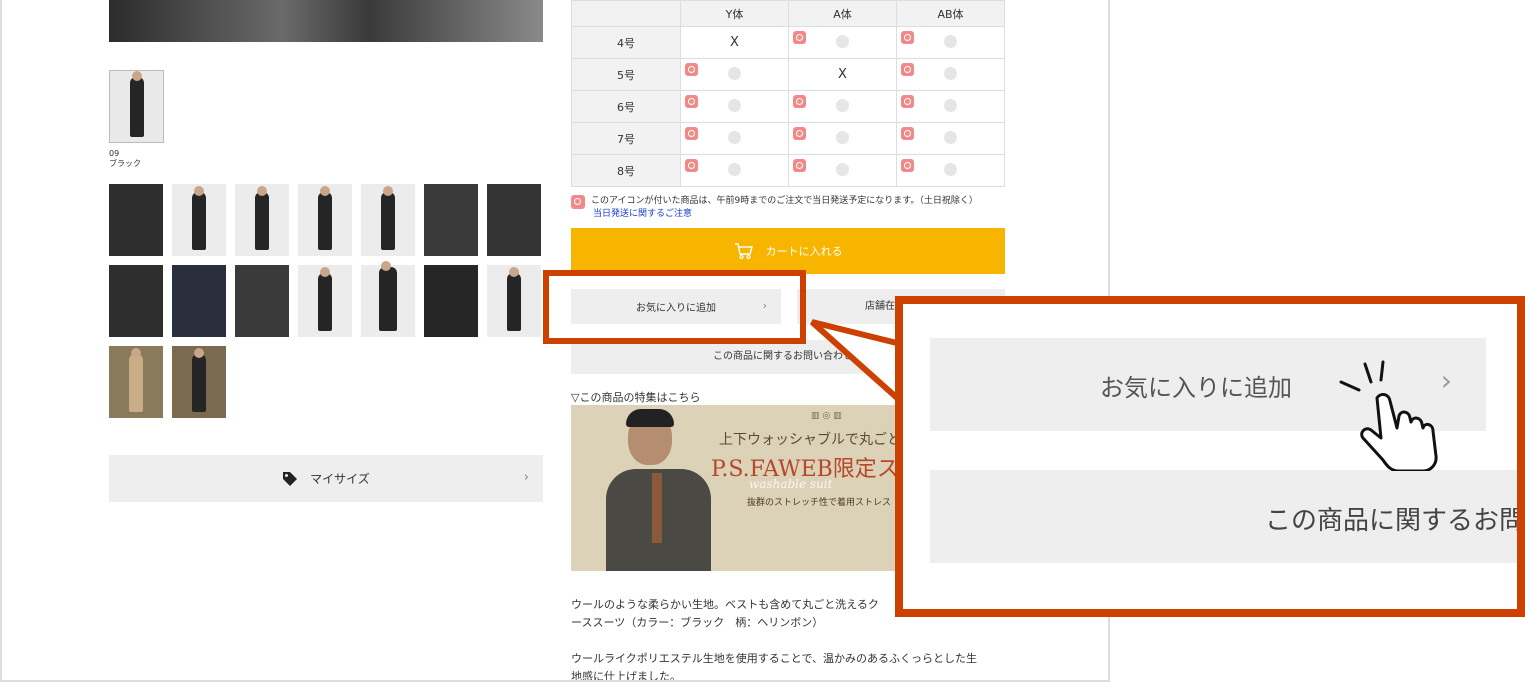  I want to click on zoomed-inquiry-label: この商品に関するお問, so click(1395, 521).